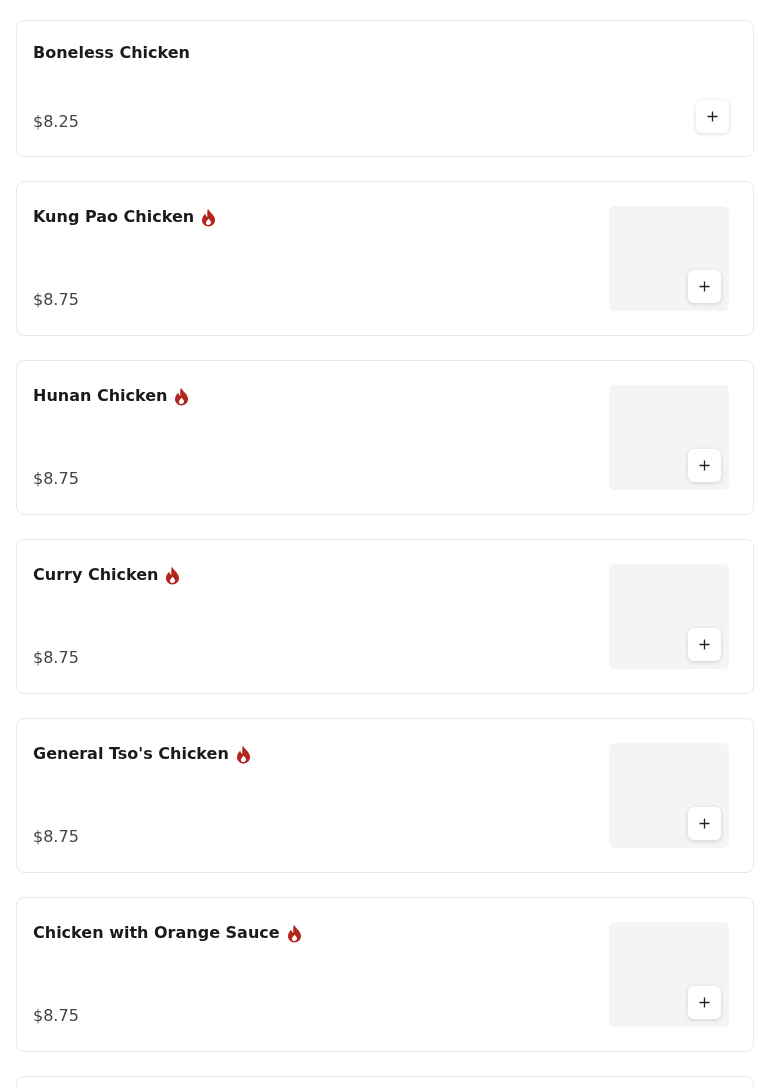 The height and width of the screenshot is (1088, 770). I want to click on menu-item-card: Boneless Chicken $8.25, so click(385, 88).